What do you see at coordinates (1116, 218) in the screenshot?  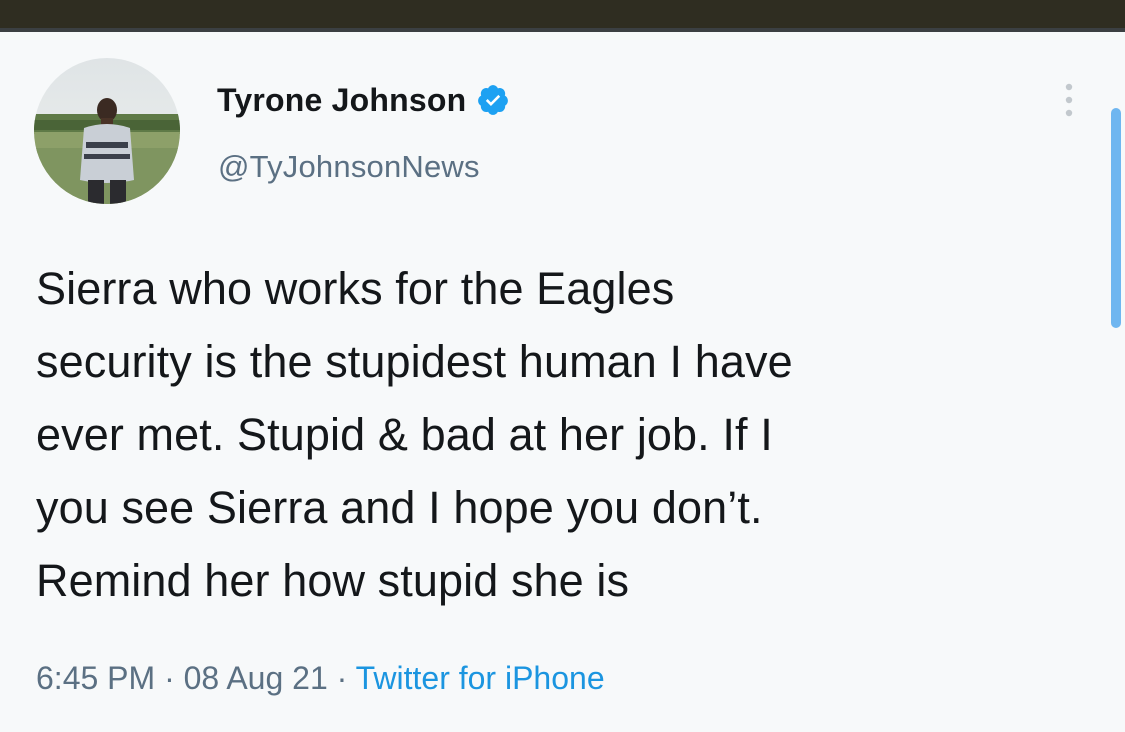 I see `scrollbar` at bounding box center [1116, 218].